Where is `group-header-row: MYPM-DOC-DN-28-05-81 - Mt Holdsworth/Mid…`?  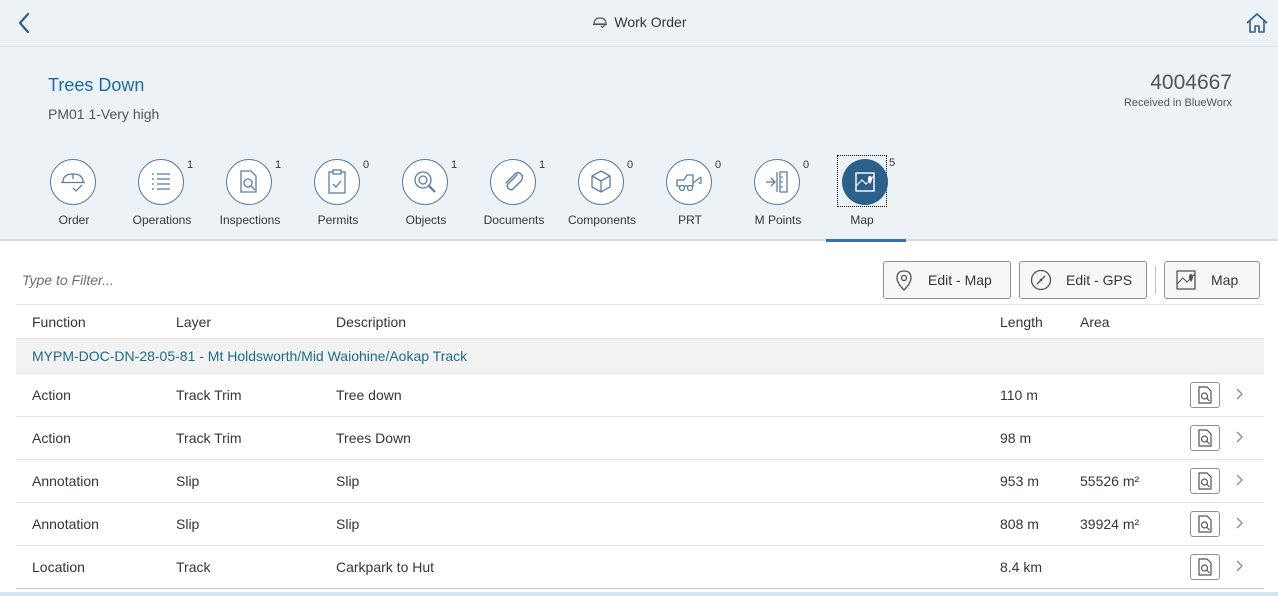
group-header-row: MYPM-DOC-DN-28-05-81 - Mt Holdsworth/Mid… is located at coordinates (640, 356).